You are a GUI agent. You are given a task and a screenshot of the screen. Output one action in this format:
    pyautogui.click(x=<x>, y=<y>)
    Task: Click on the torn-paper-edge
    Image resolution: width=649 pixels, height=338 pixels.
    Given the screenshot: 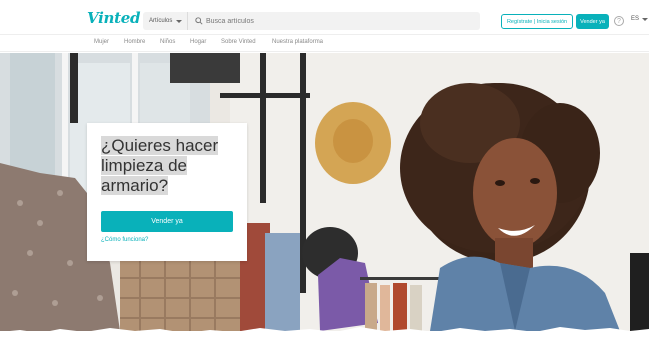 What is the action you would take?
    pyautogui.click(x=324, y=332)
    